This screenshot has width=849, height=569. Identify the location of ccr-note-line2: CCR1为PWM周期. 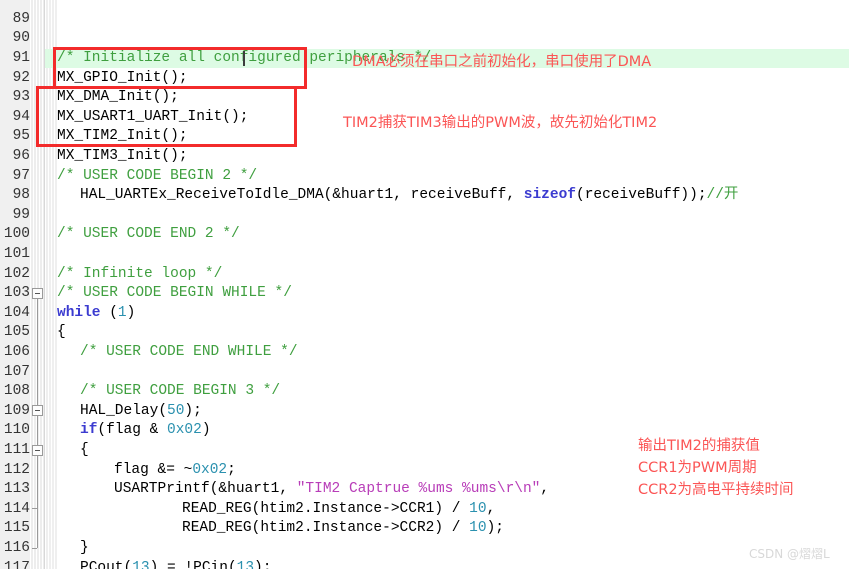
(697, 468).